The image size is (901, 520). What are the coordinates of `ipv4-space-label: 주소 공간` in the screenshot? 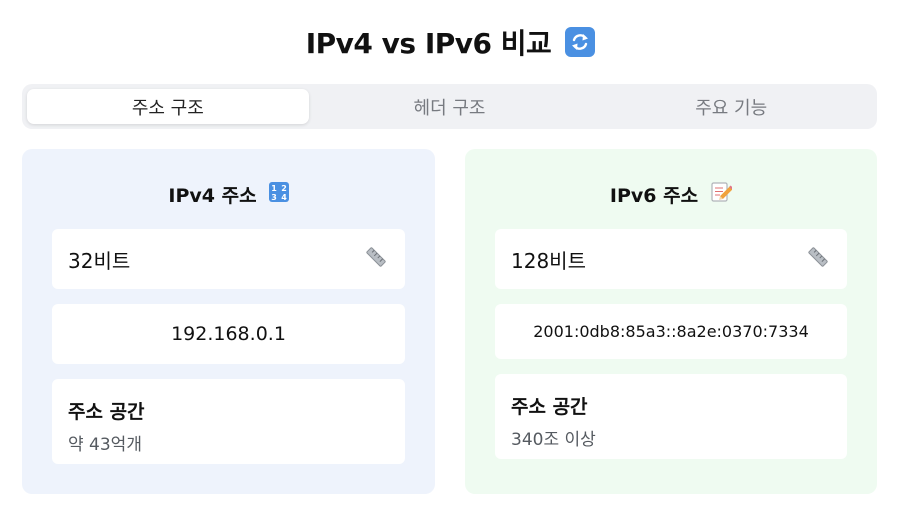 It's located at (106, 412).